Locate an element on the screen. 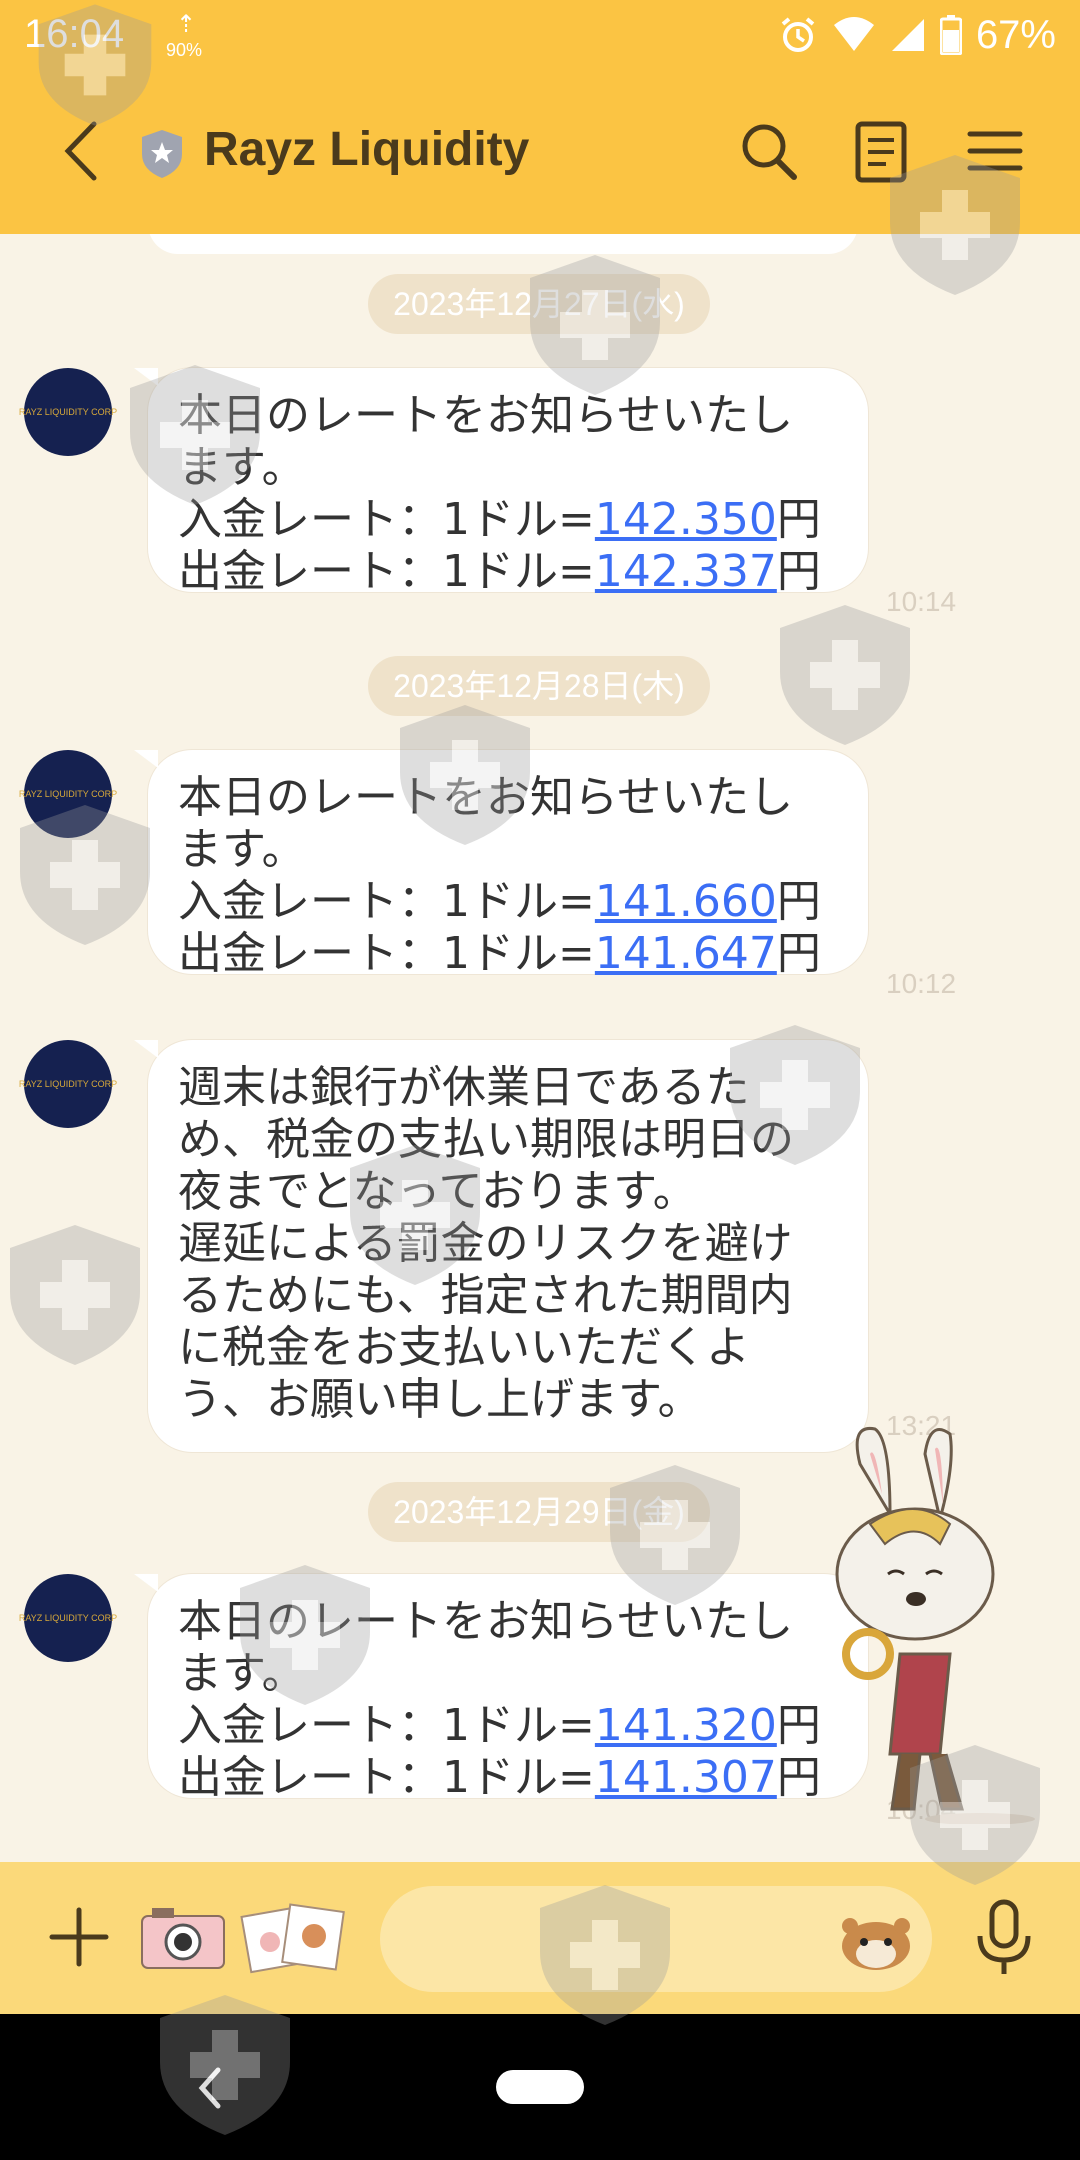  deposit-rate-link: 142.350 is located at coordinates (686, 519).